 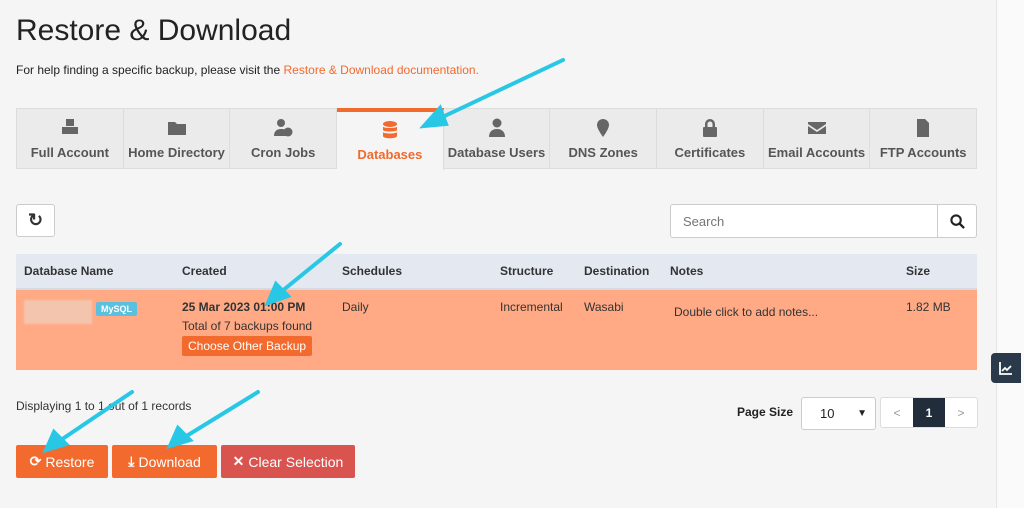 What do you see at coordinates (413, 329) in the screenshot?
I see `cell-schedule: Daily` at bounding box center [413, 329].